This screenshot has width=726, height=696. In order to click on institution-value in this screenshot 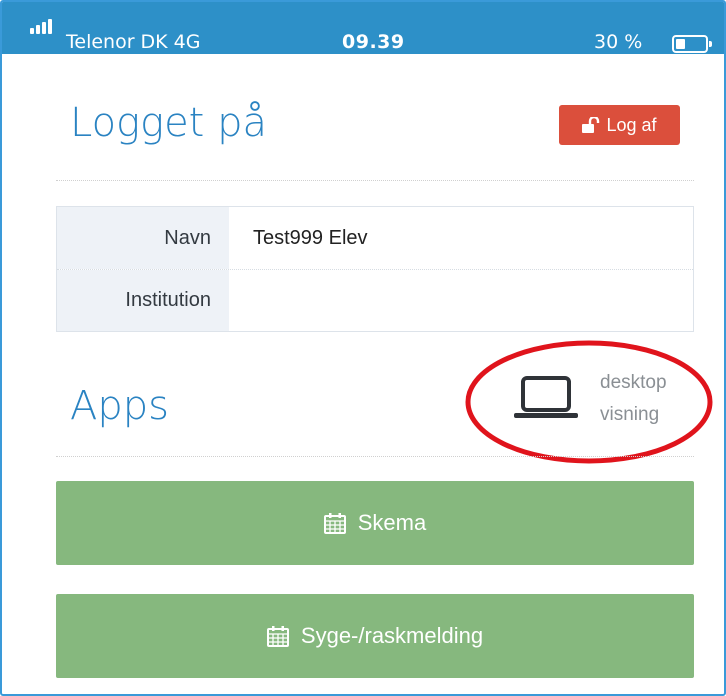, I will do `click(461, 300)`.